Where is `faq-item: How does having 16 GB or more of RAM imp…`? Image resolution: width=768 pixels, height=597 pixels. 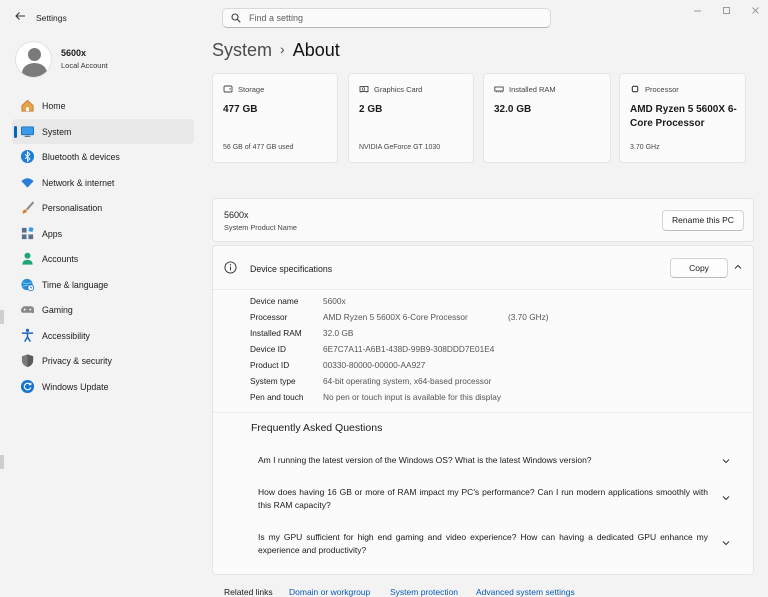
faq-item: How does having 16 GB or more of RAM imp… is located at coordinates (483, 499).